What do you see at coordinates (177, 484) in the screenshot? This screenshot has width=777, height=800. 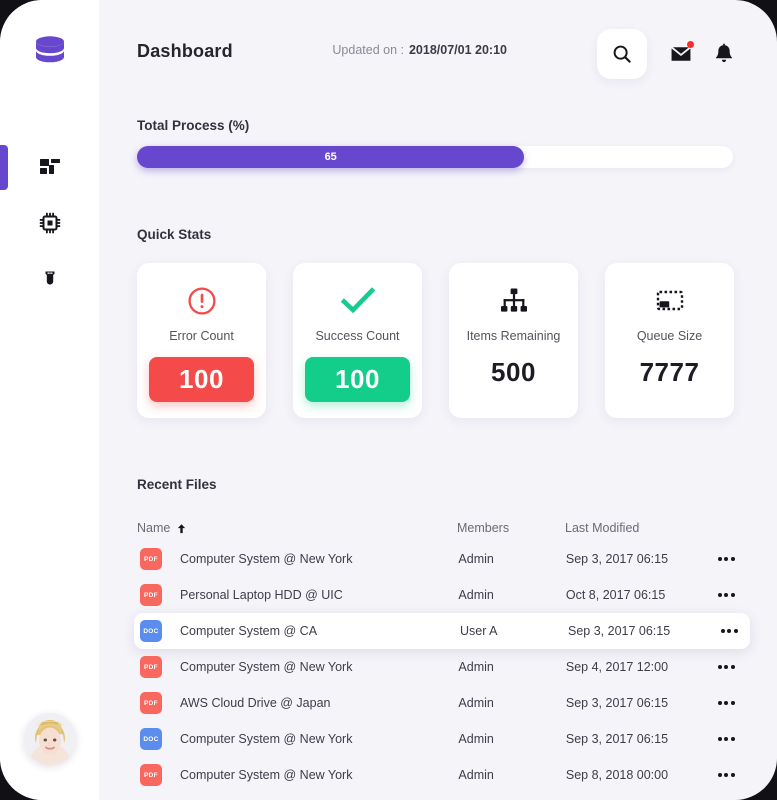 I see `recent-files-title: Recent Files` at bounding box center [177, 484].